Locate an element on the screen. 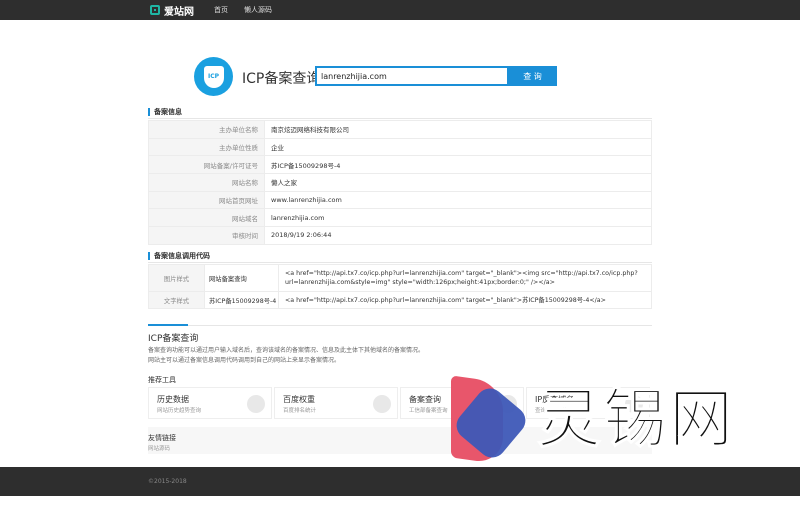 The image size is (800, 505). record-value: 懒人之家 is located at coordinates (458, 182).